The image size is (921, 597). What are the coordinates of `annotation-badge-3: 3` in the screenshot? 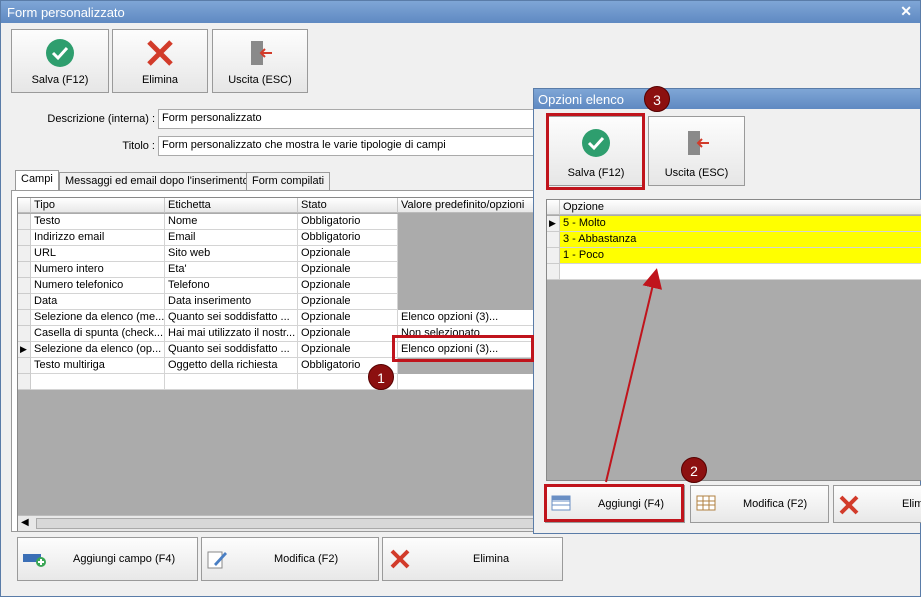 It's located at (657, 99).